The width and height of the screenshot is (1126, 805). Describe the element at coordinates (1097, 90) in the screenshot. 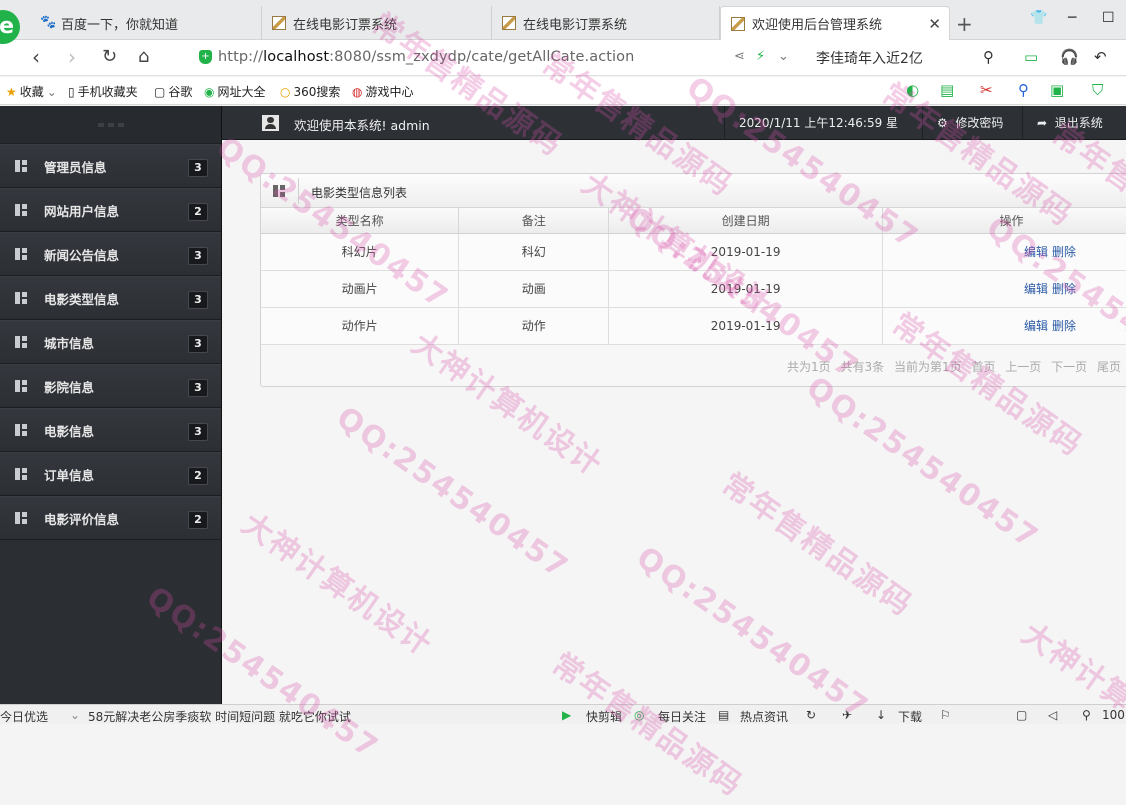

I see `shield-icon: ⛉` at that location.